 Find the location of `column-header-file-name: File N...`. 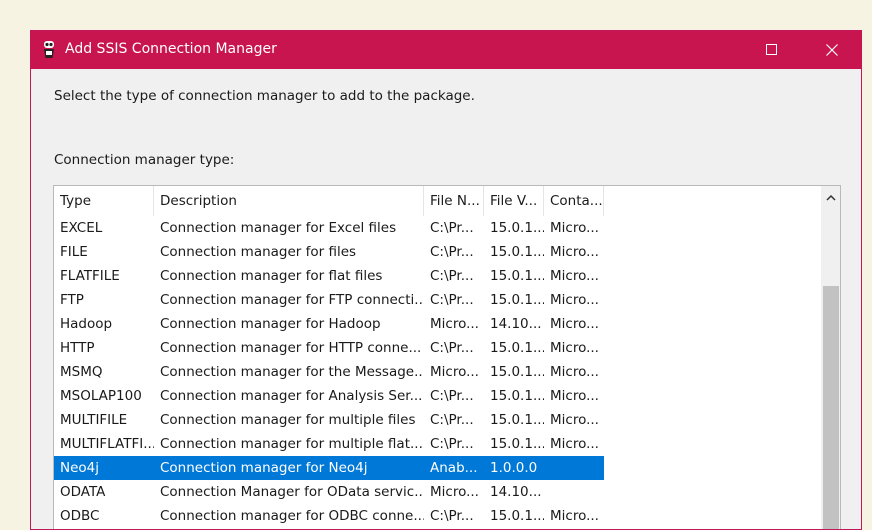

column-header-file-name: File N... is located at coordinates (454, 201).